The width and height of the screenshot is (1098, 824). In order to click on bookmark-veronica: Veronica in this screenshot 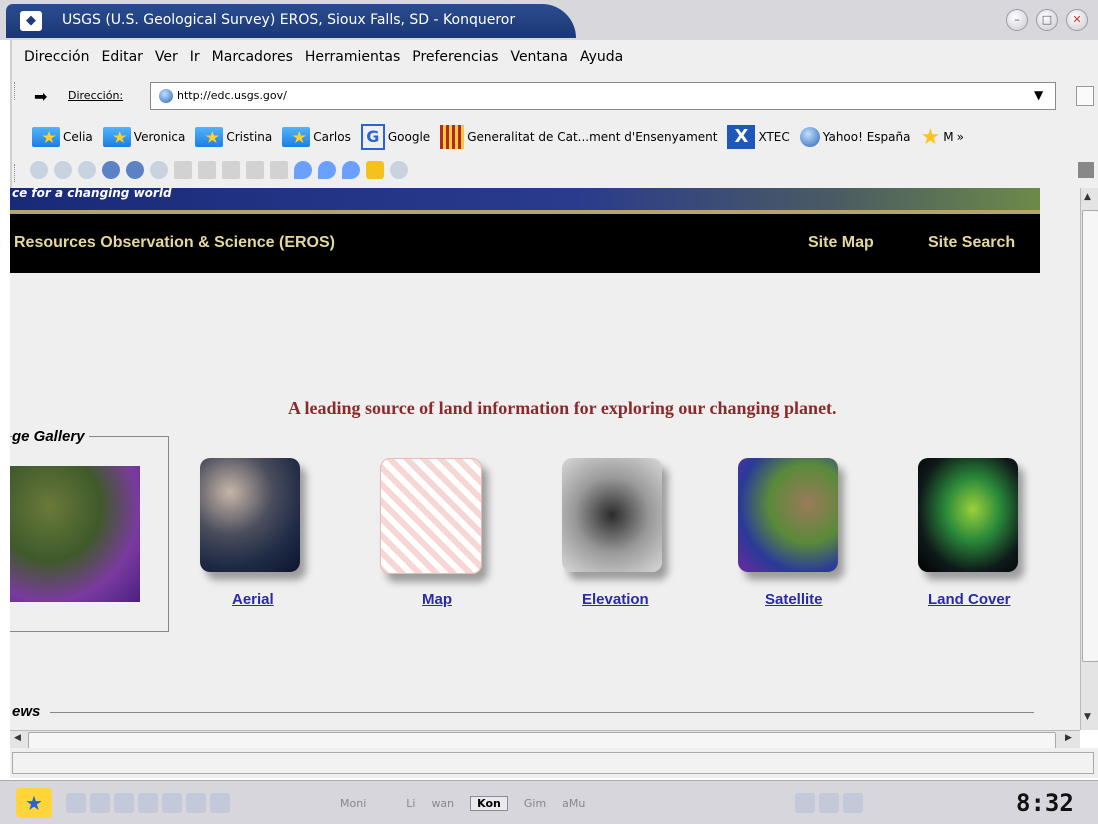, I will do `click(143, 137)`.